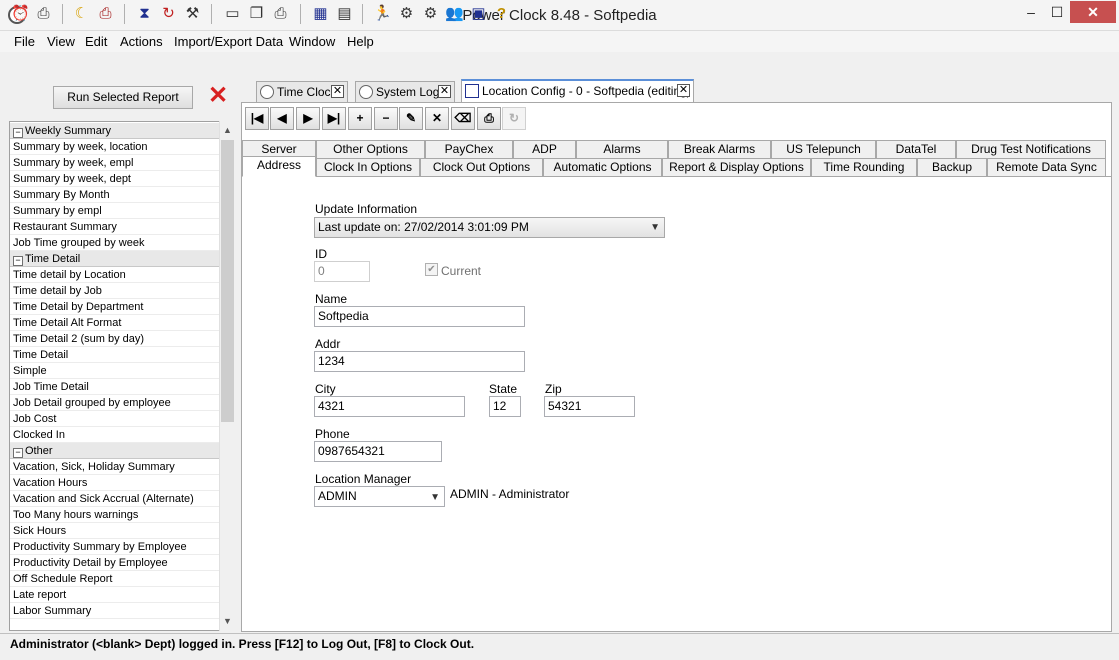  What do you see at coordinates (501, 13) in the screenshot?
I see `help-icon: ?` at bounding box center [501, 13].